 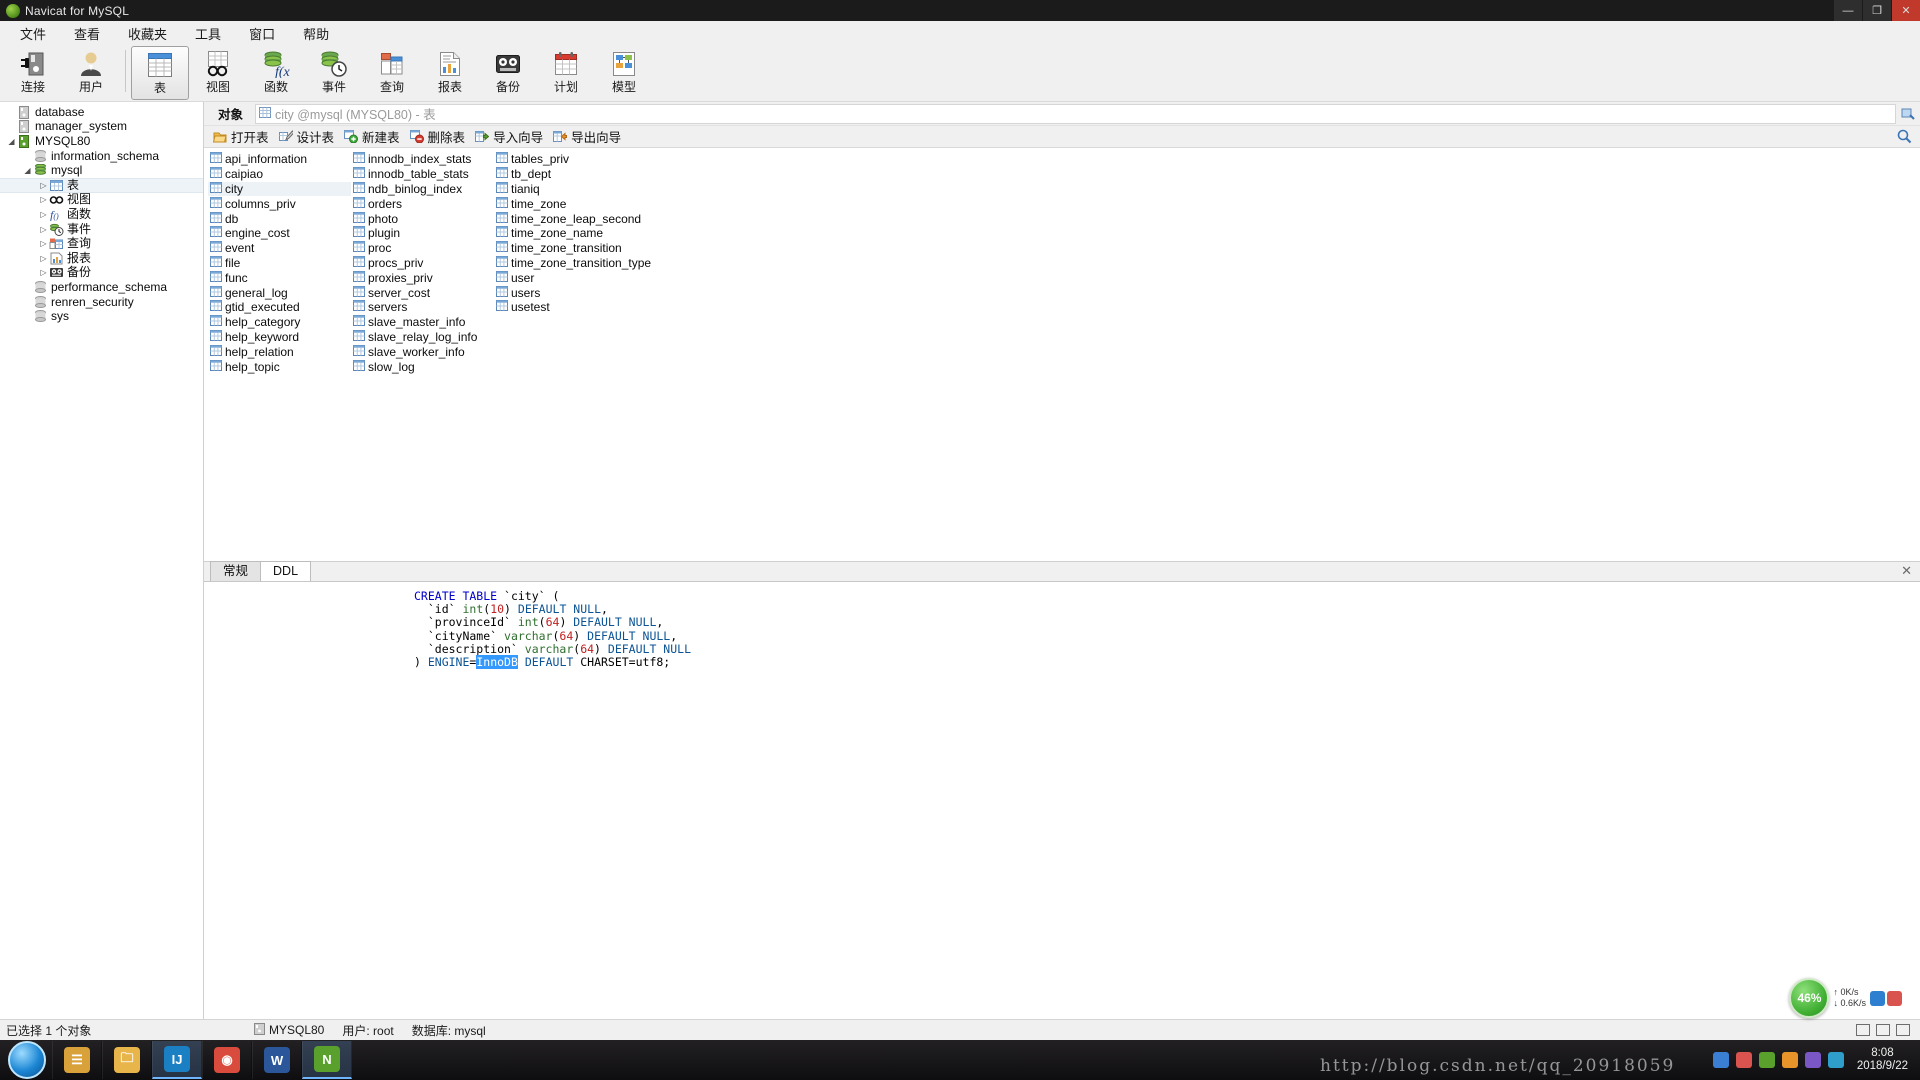 I want to click on table-list-item: time_zone_transition, so click(x=565, y=248).